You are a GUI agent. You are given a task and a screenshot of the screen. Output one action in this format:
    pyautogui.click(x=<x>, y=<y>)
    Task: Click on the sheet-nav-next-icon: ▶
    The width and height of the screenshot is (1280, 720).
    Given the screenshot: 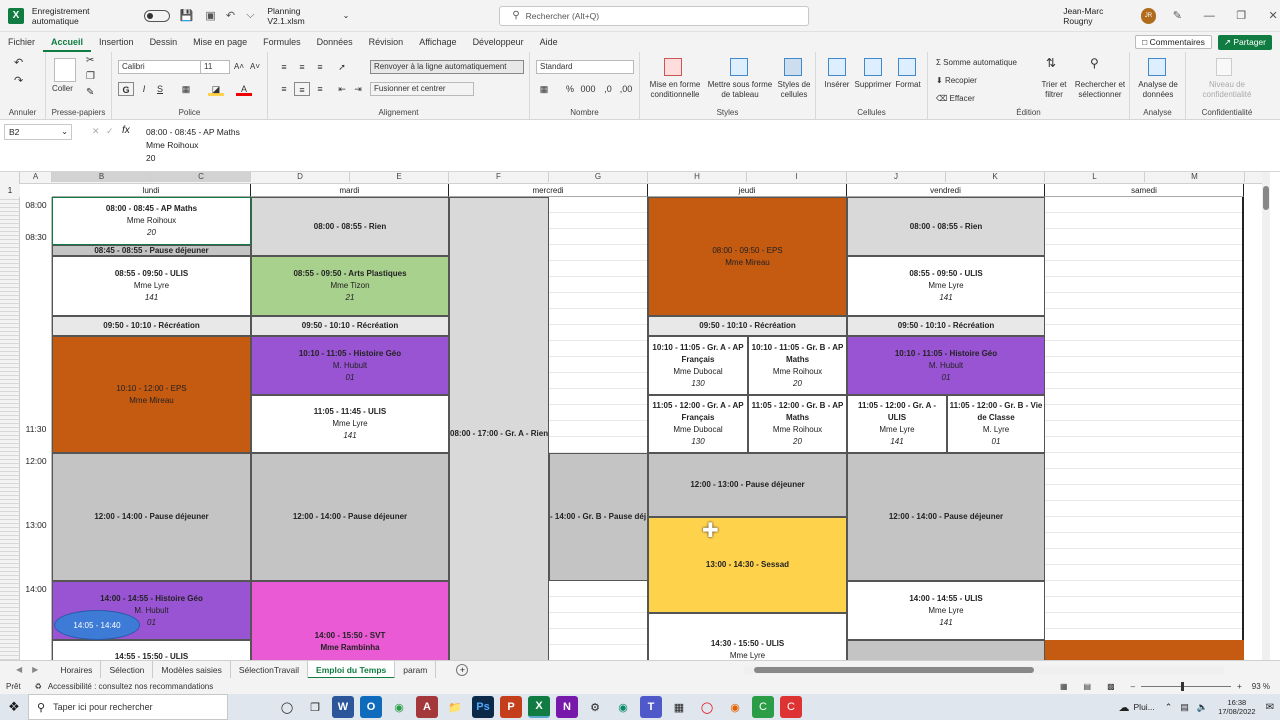 What is the action you would take?
    pyautogui.click(x=35, y=669)
    